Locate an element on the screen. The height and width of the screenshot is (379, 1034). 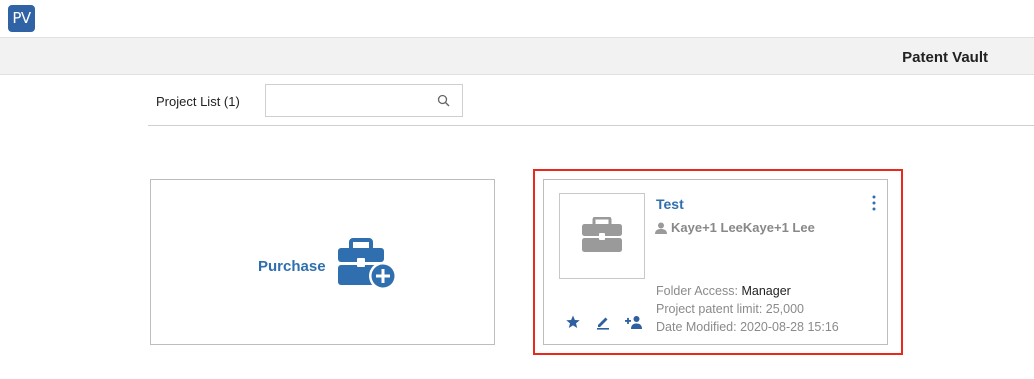
briefcase-icon is located at coordinates (602, 234).